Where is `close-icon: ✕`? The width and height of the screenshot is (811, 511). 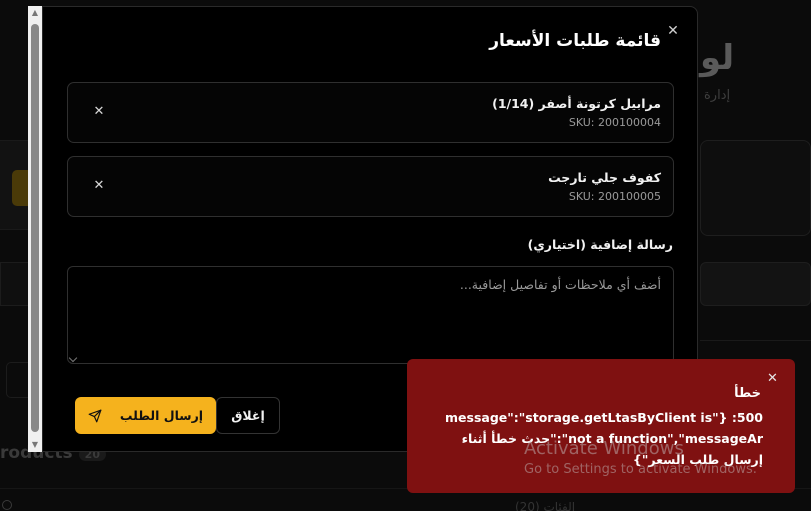
close-icon: ✕ is located at coordinates (673, 31).